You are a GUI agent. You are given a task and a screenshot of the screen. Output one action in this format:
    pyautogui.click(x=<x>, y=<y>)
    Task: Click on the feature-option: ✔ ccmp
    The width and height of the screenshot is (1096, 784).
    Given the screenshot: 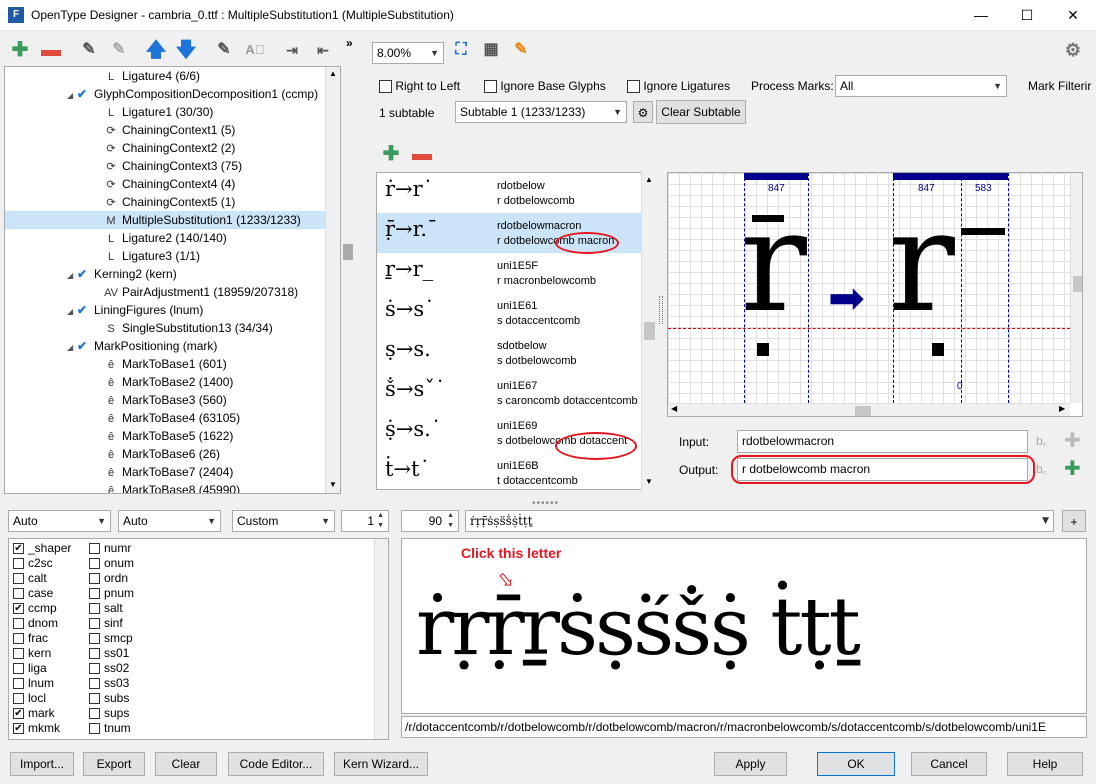 What is the action you would take?
    pyautogui.click(x=35, y=608)
    